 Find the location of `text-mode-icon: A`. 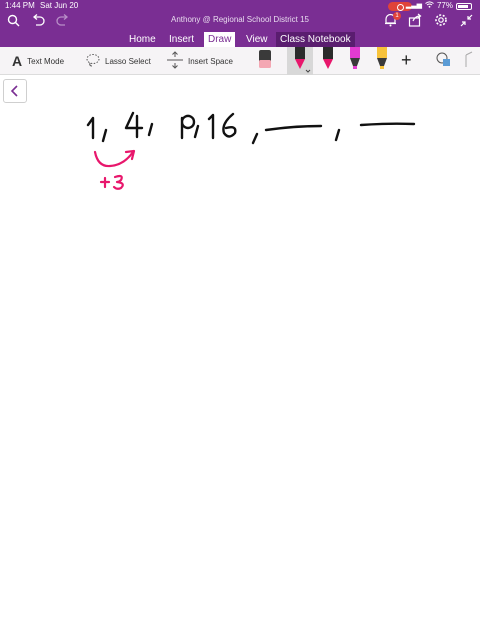

text-mode-icon: A is located at coordinates (17, 61).